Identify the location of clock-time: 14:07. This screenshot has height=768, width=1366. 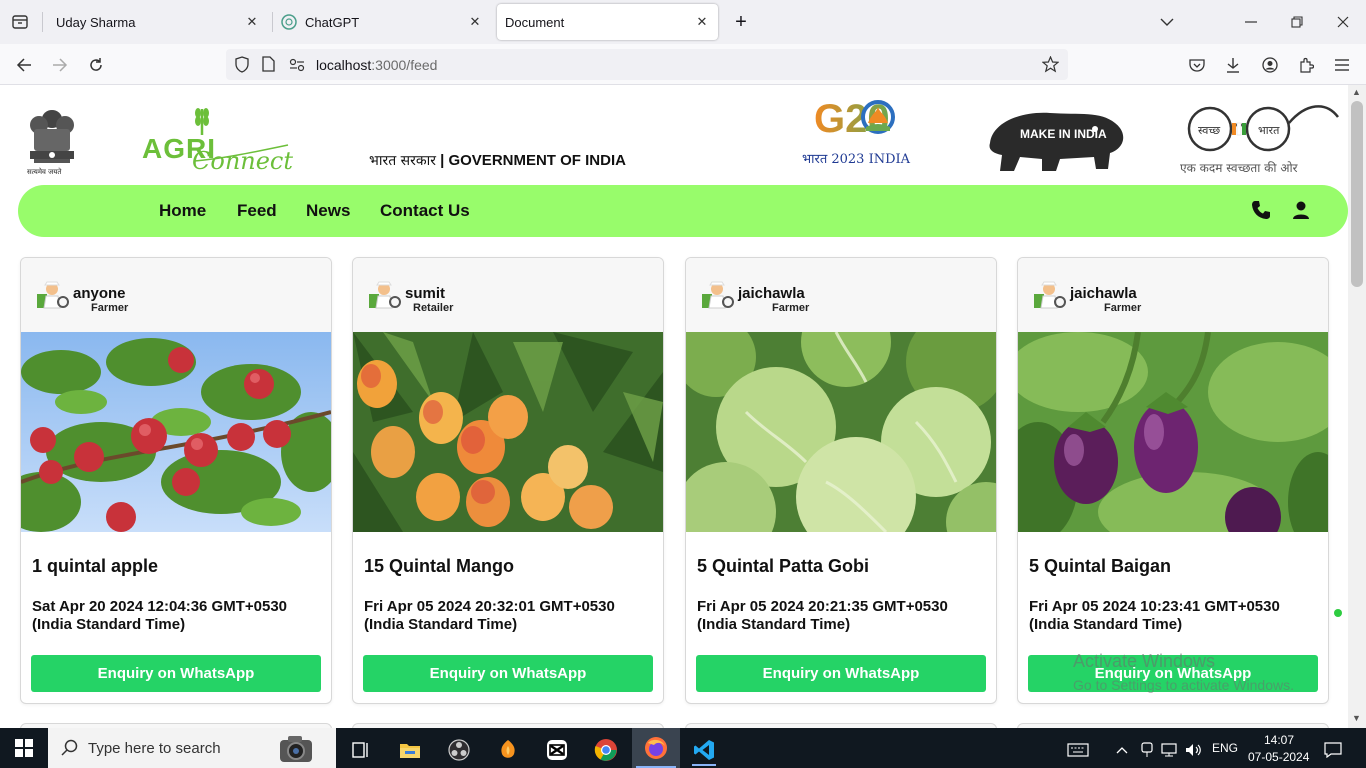
(1279, 740).